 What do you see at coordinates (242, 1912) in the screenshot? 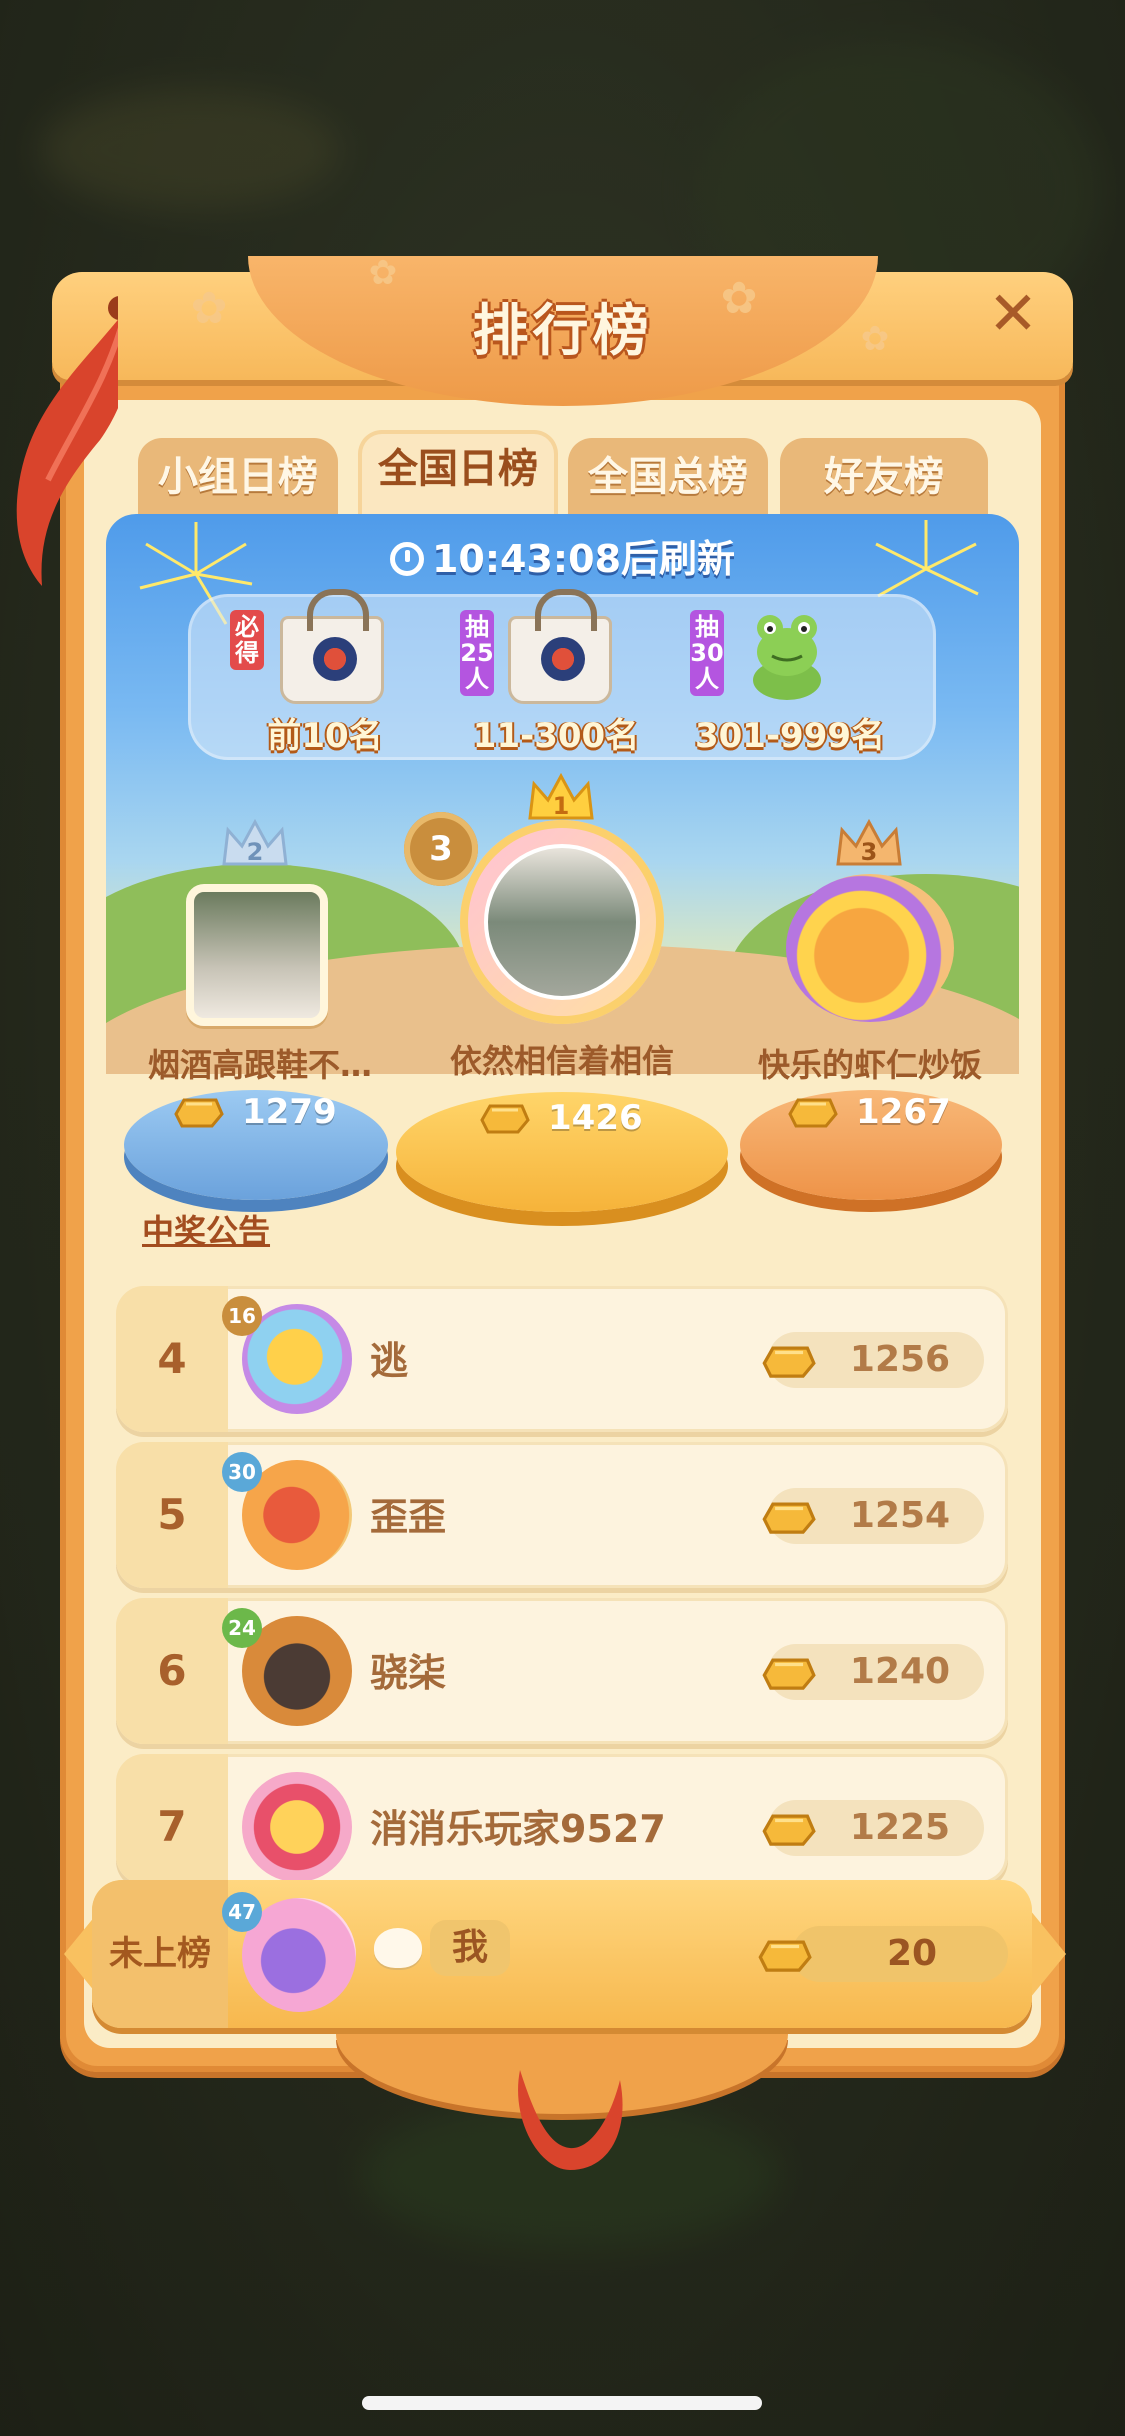
I see `level-badge: 47` at bounding box center [242, 1912].